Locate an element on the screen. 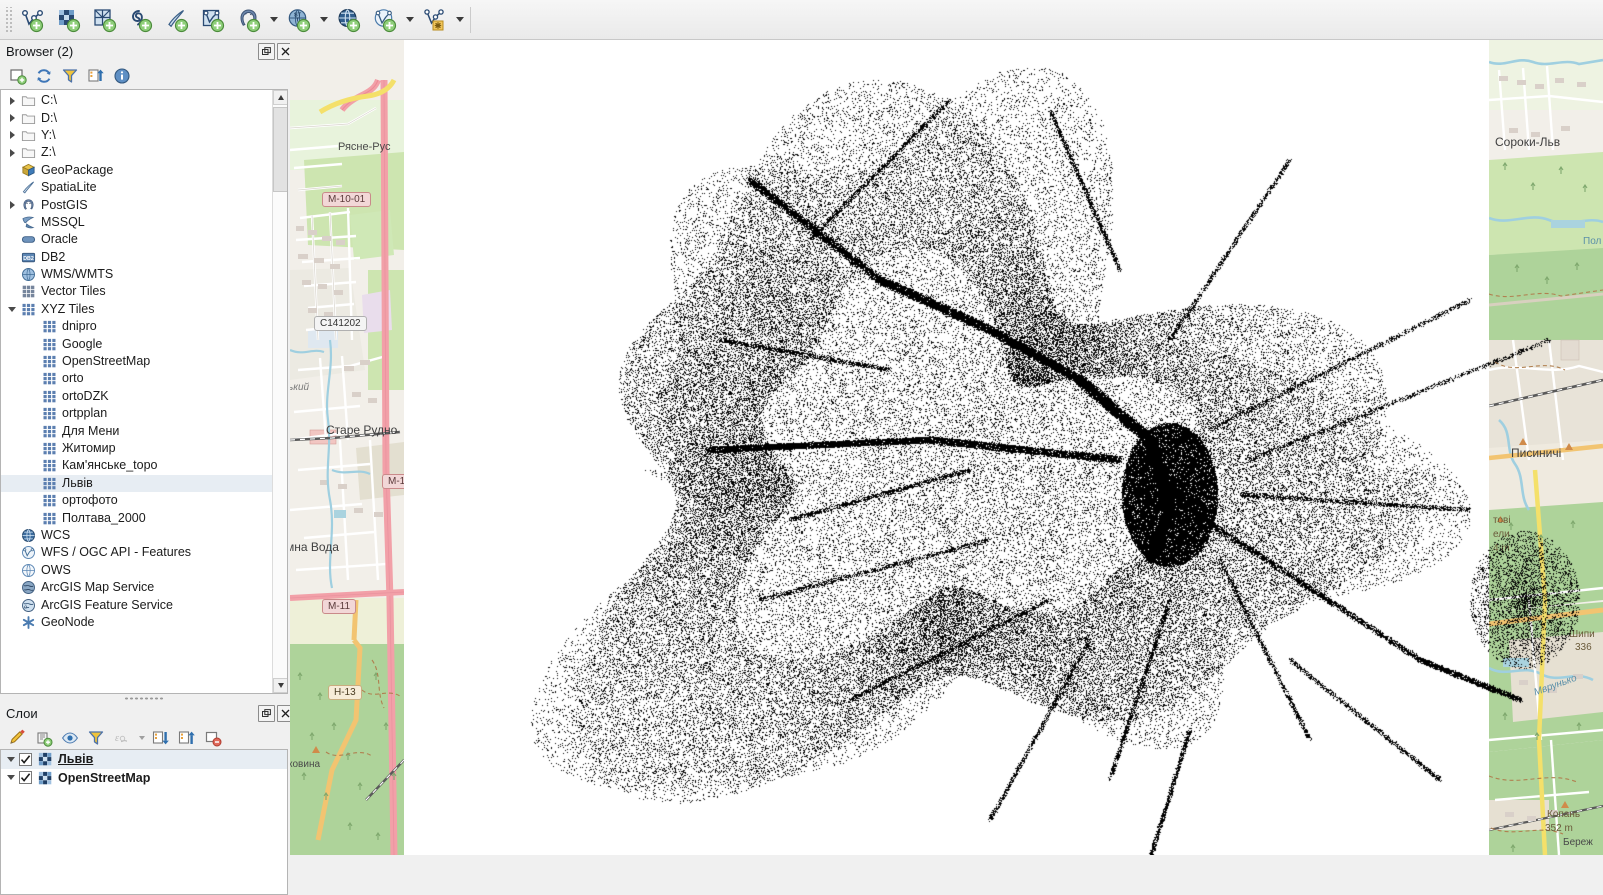  browser-item-львів: Львів is located at coordinates (137, 483).